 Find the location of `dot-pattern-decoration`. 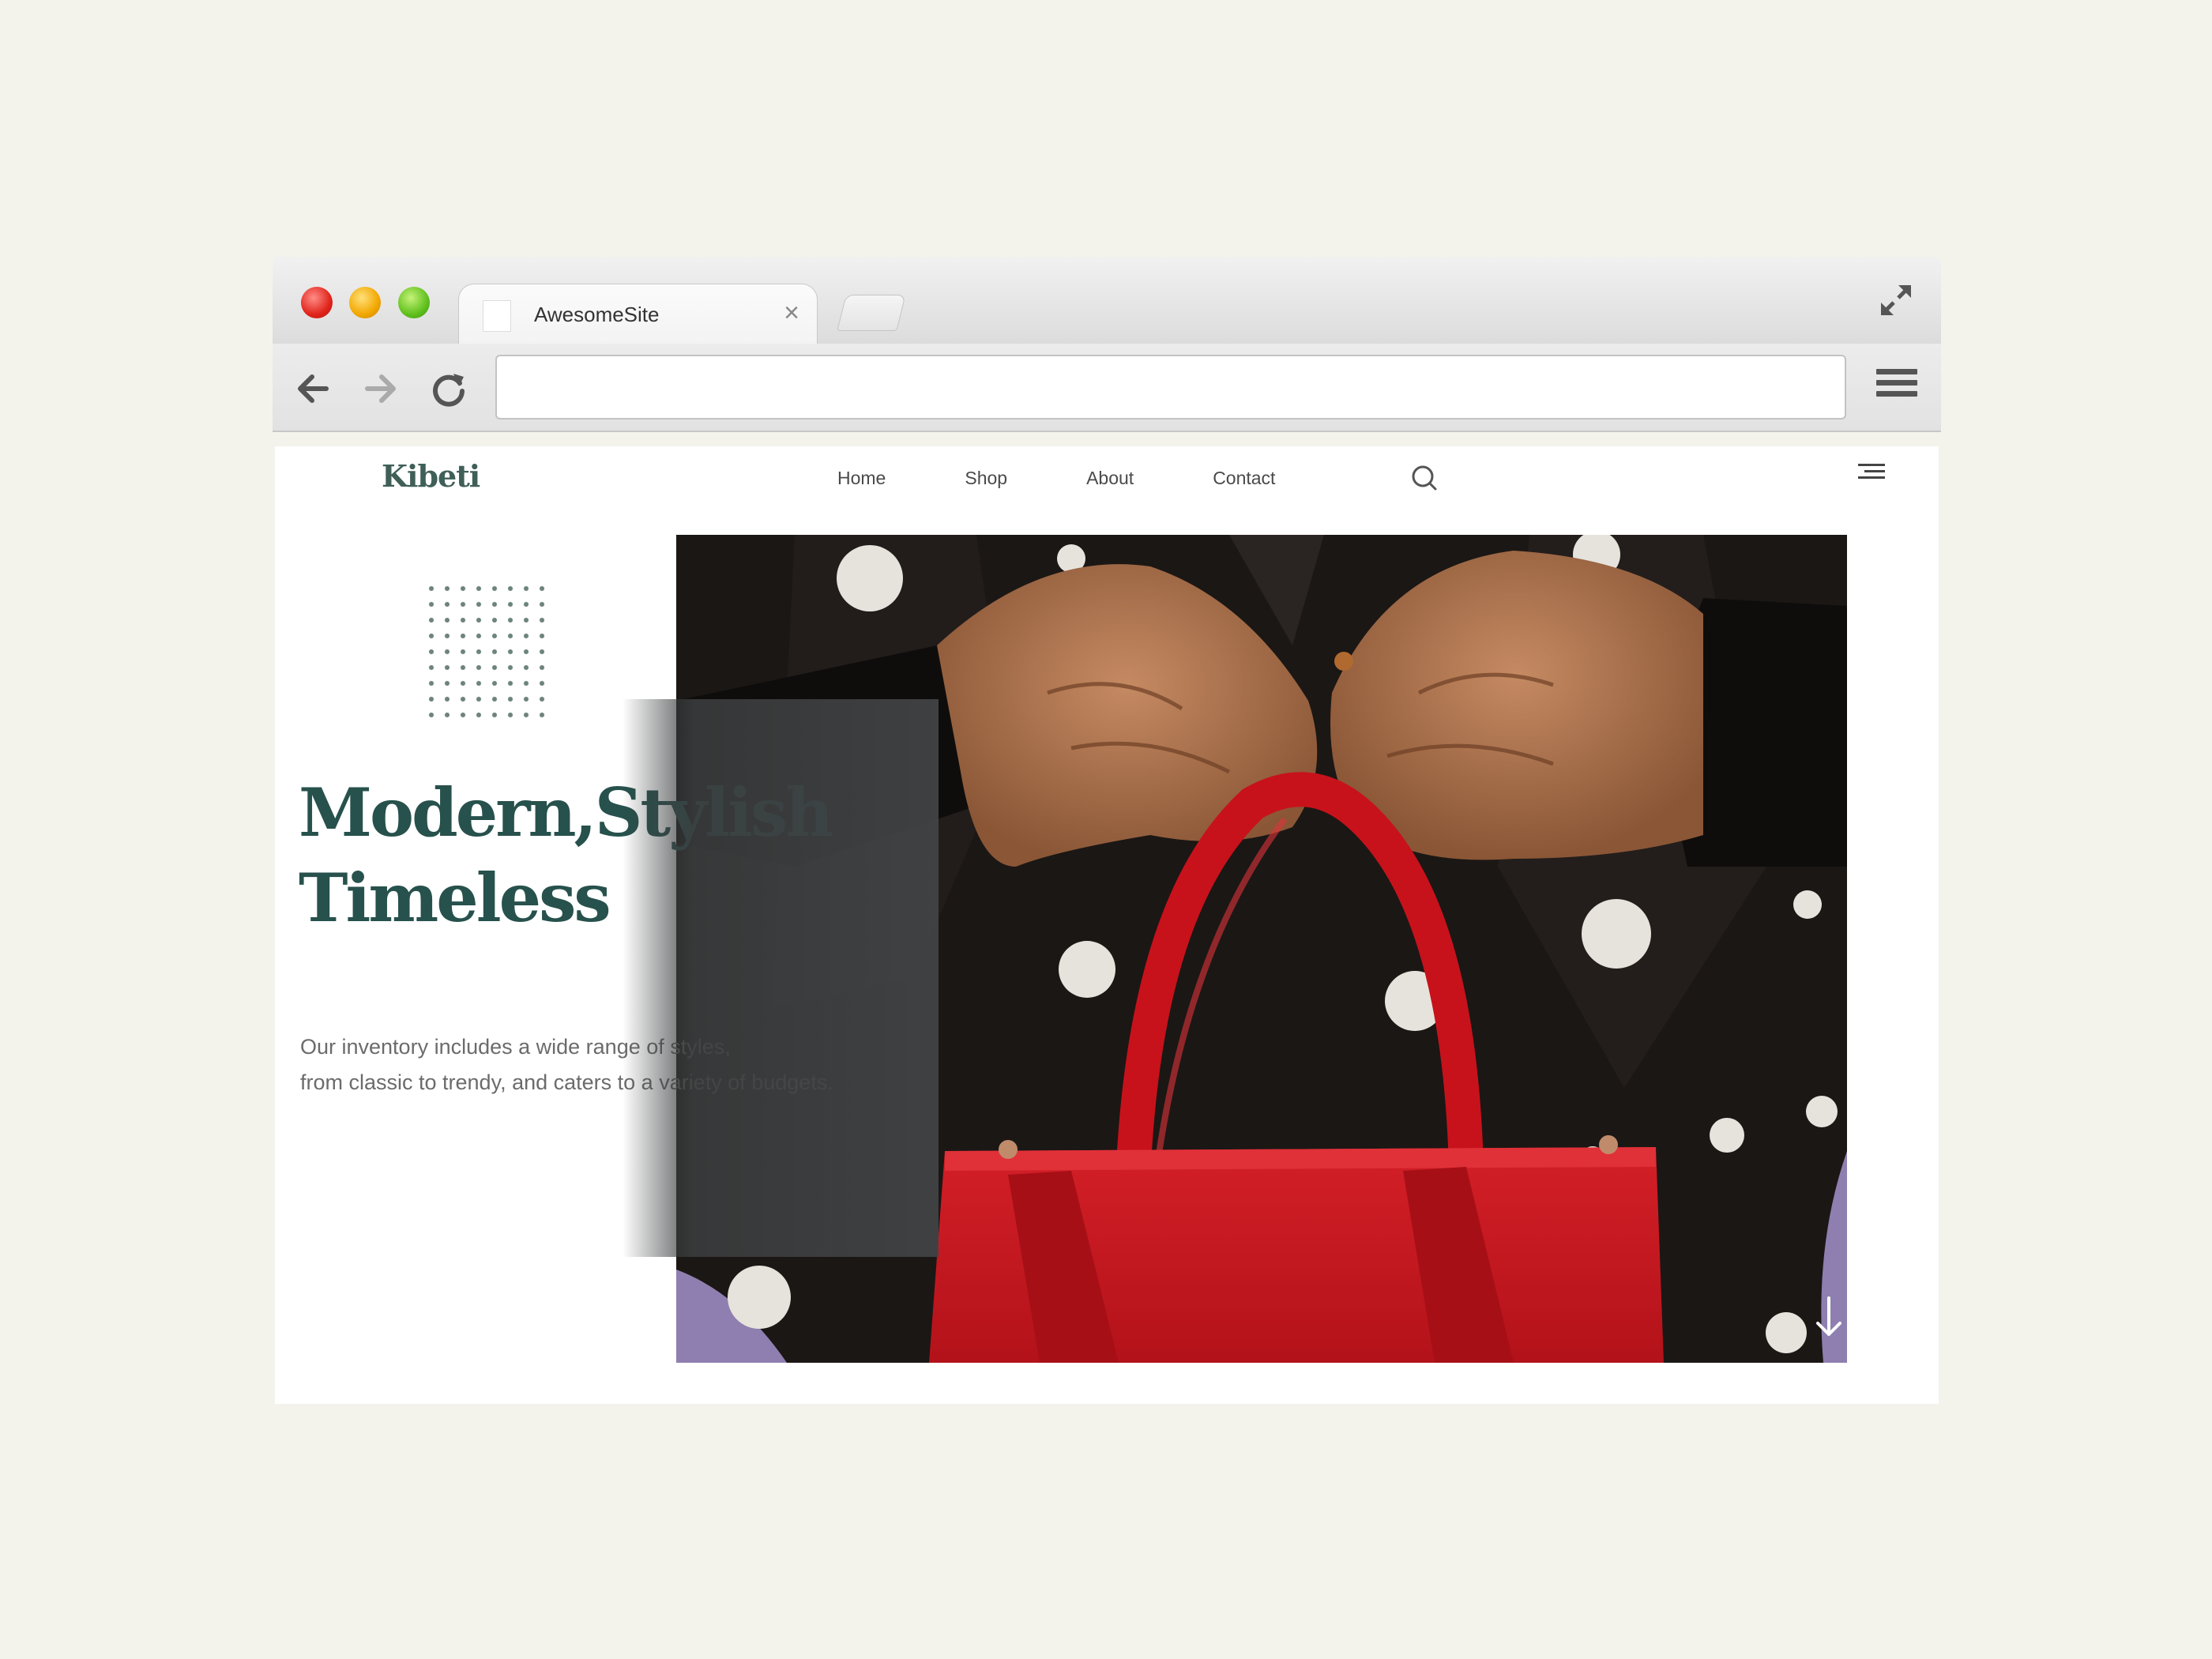

dot-pattern-decoration is located at coordinates (487, 652).